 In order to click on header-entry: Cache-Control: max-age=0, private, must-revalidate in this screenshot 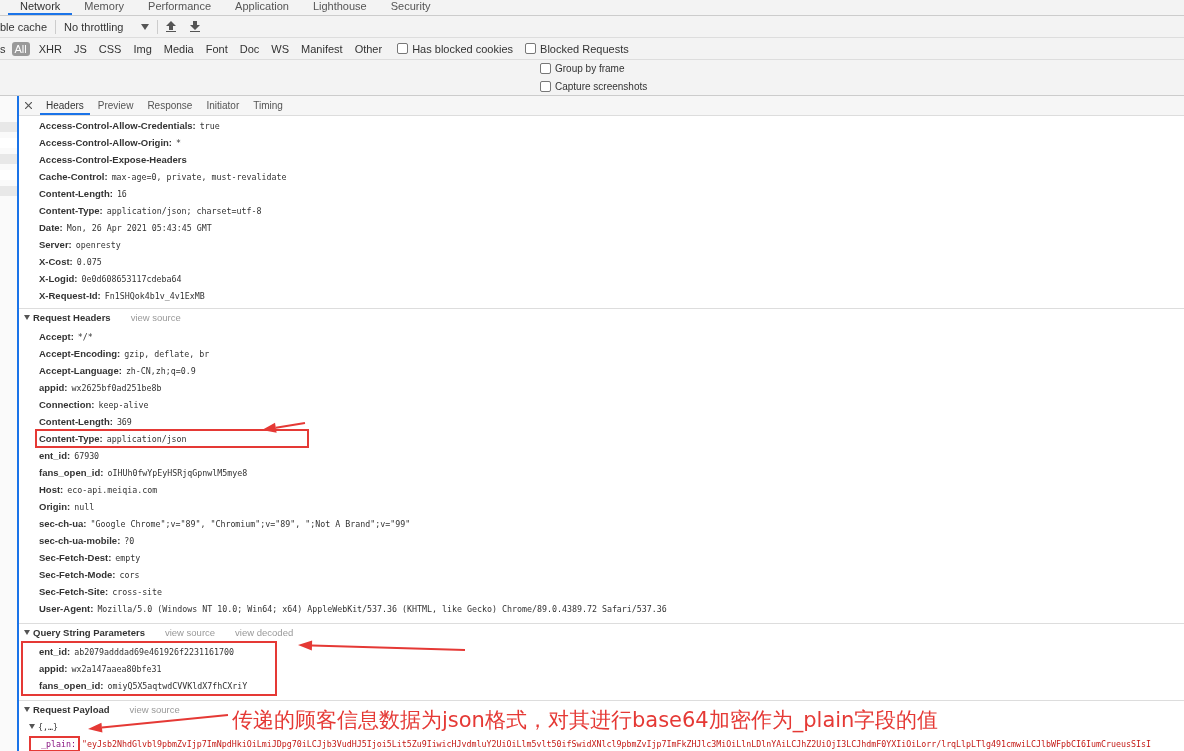, I will do `click(163, 176)`.